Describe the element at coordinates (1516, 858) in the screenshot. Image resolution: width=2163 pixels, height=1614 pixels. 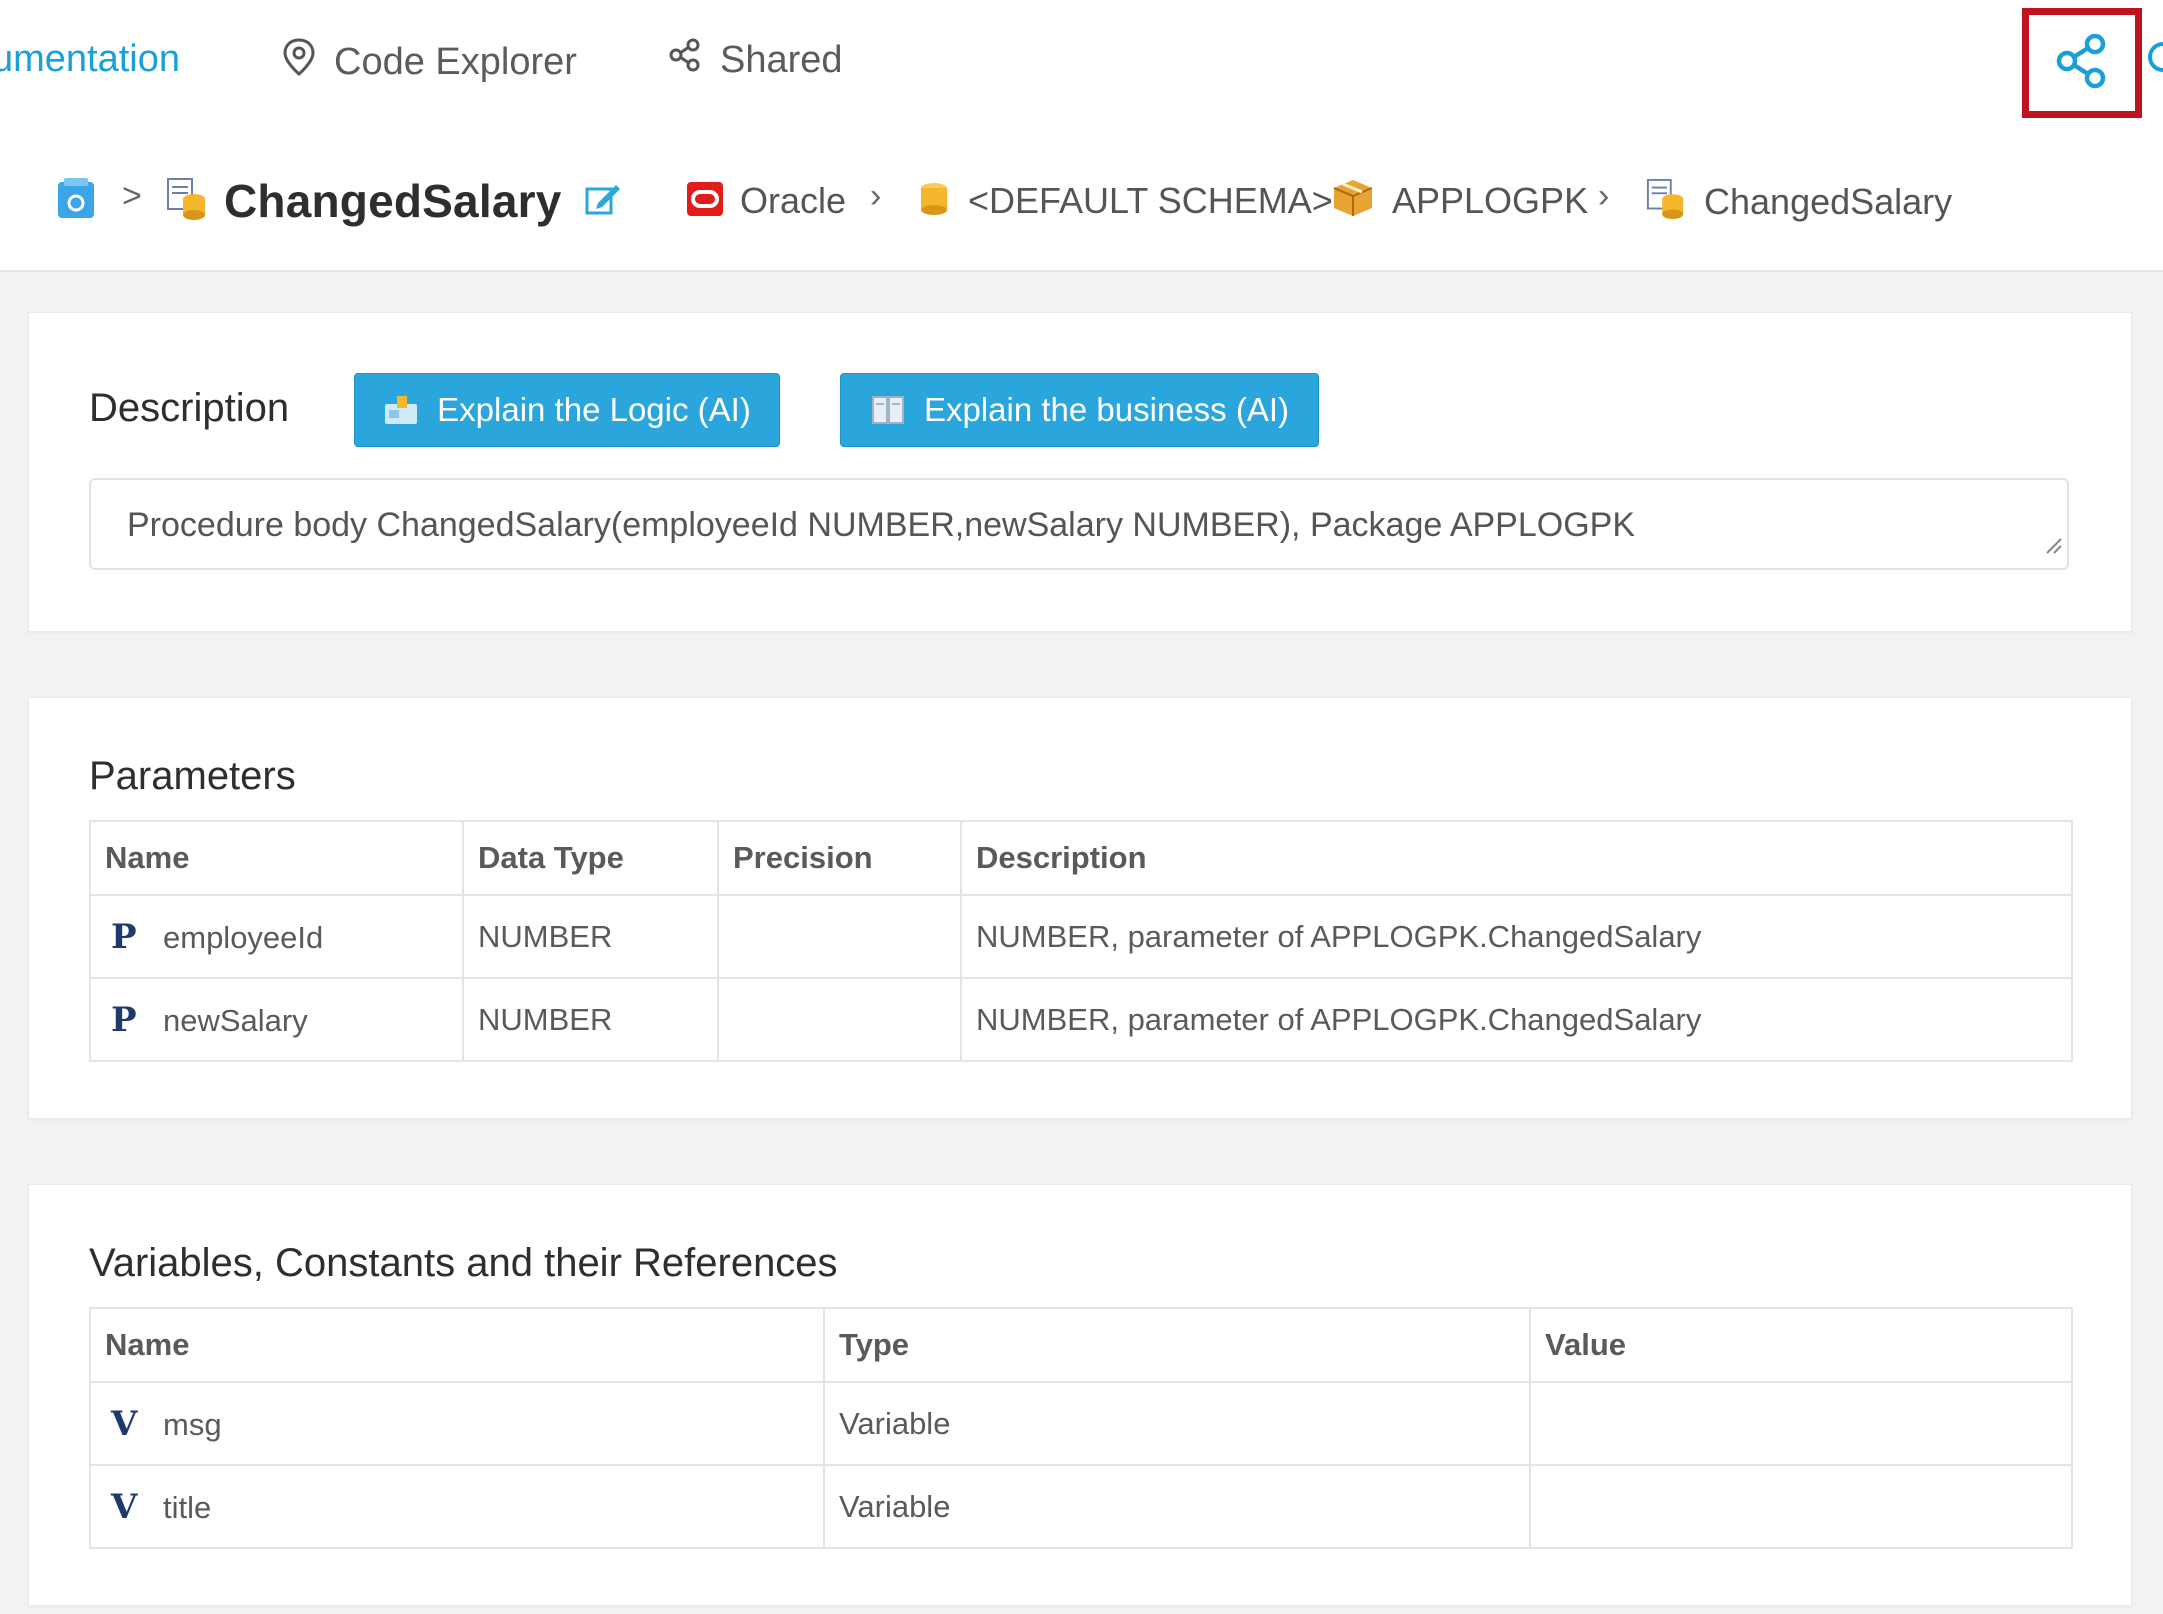
I see `column-header: Description` at that location.